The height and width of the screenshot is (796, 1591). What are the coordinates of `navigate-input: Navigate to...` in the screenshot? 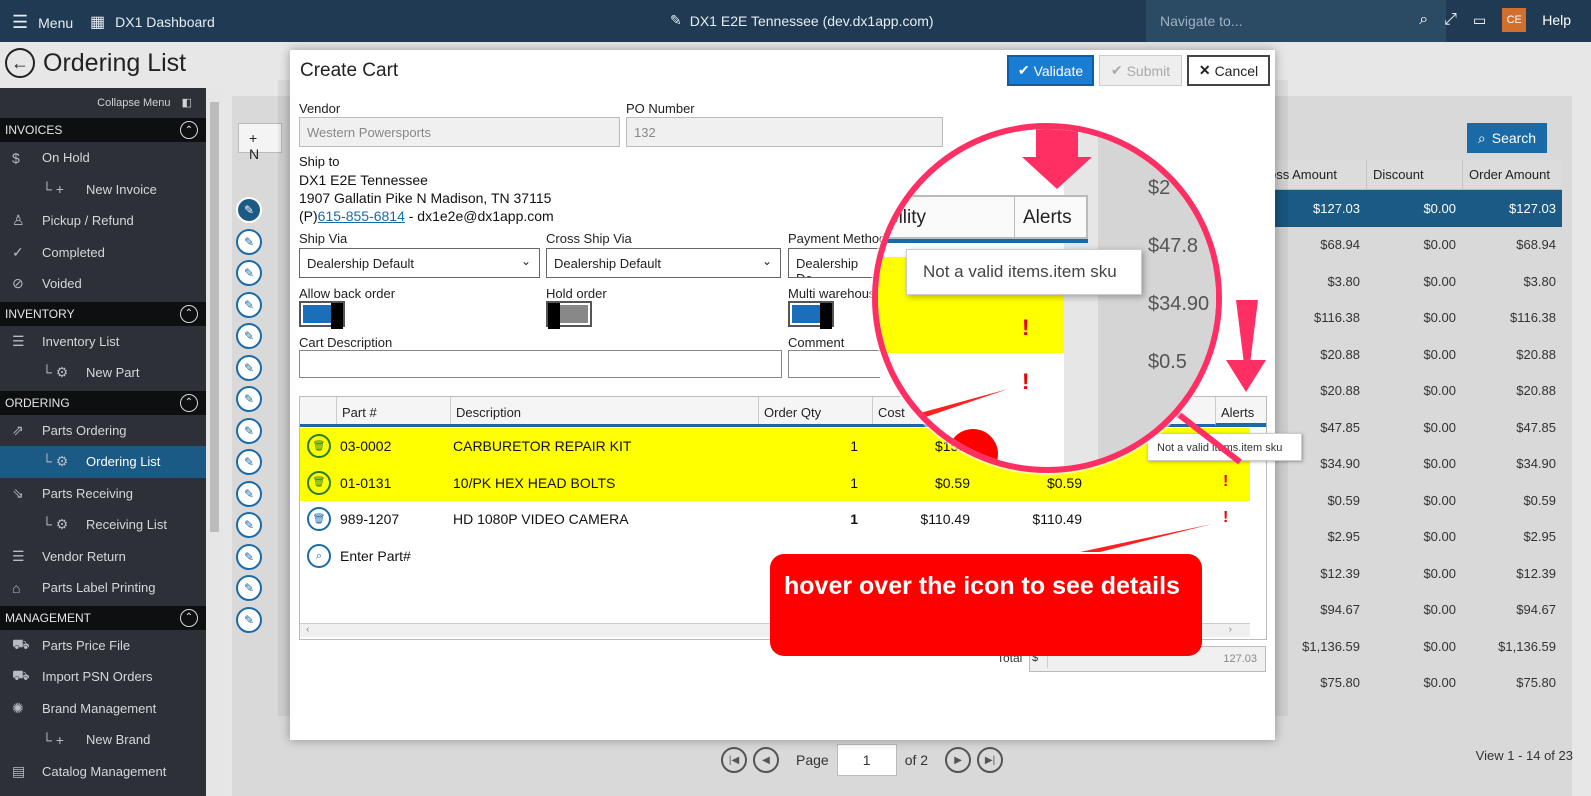 It's located at (1296, 21).